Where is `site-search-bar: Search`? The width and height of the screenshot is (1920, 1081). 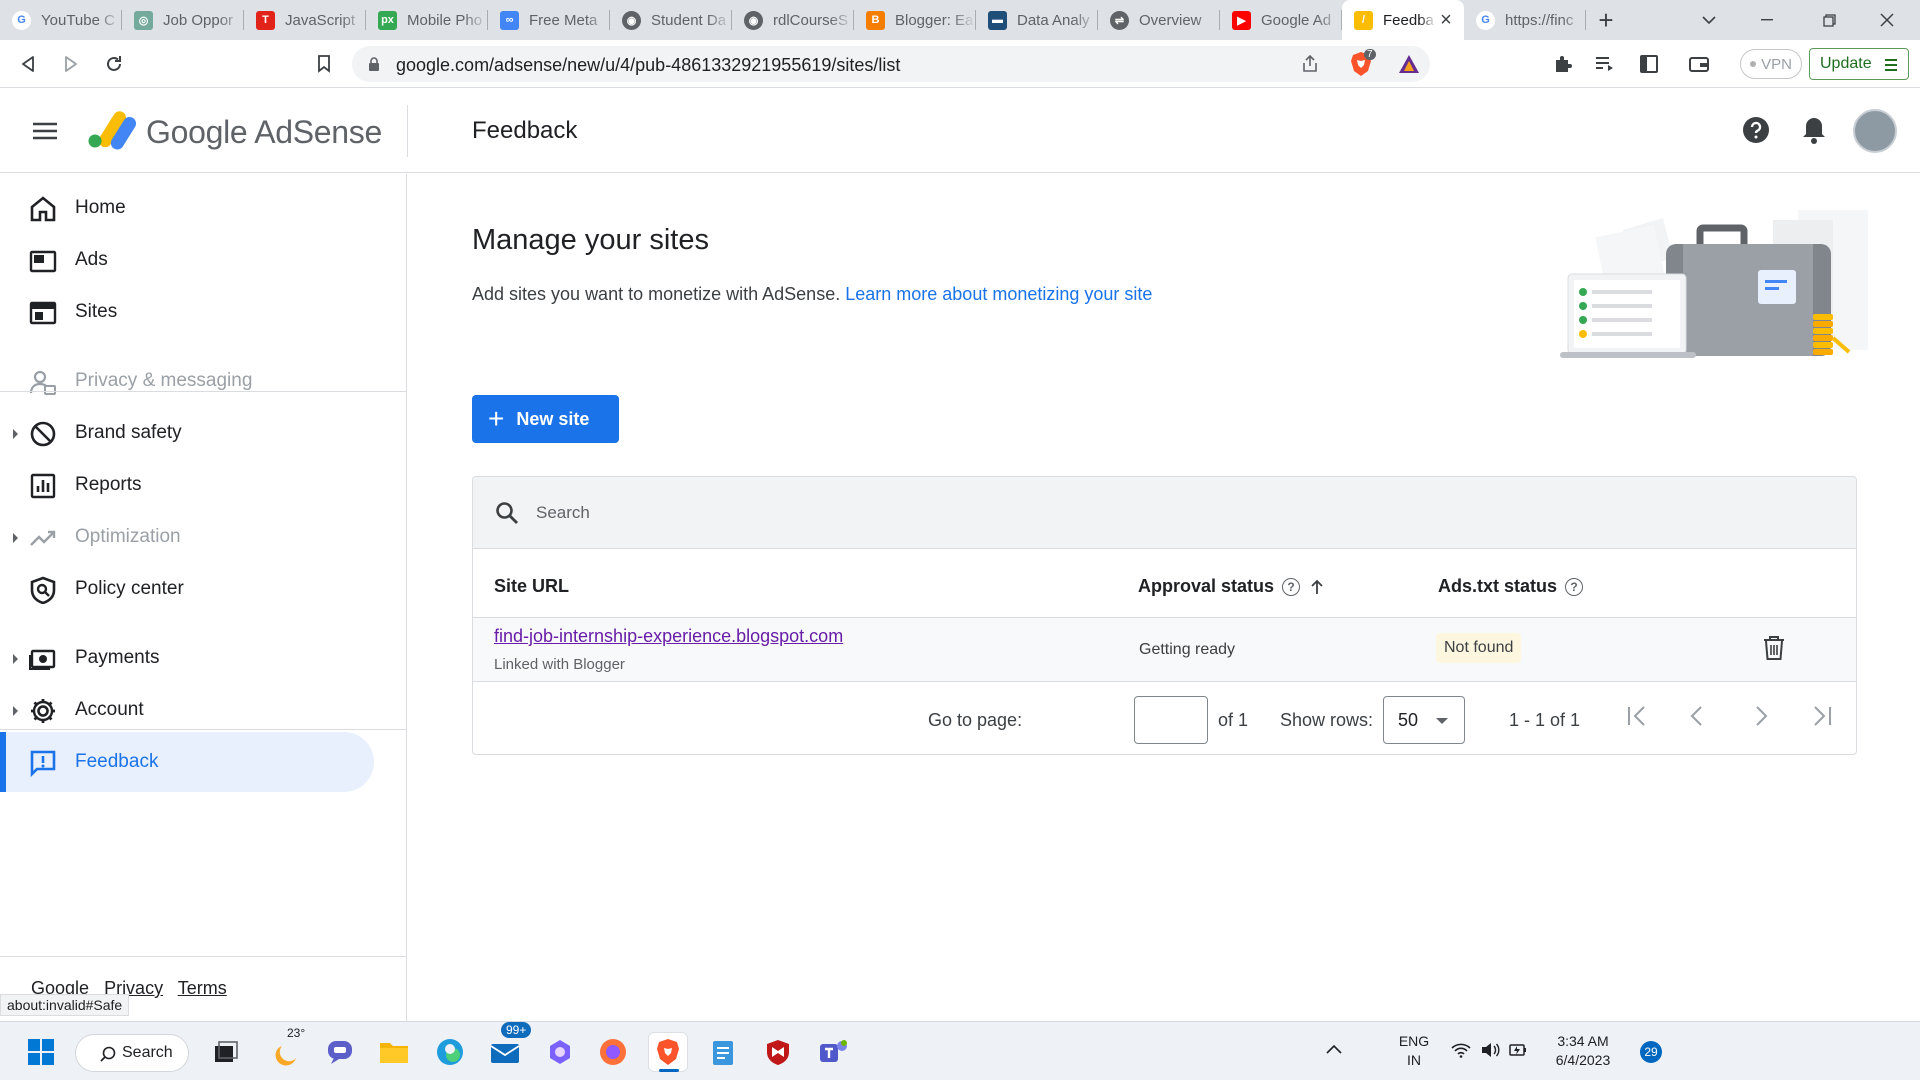 site-search-bar: Search is located at coordinates (1164, 513).